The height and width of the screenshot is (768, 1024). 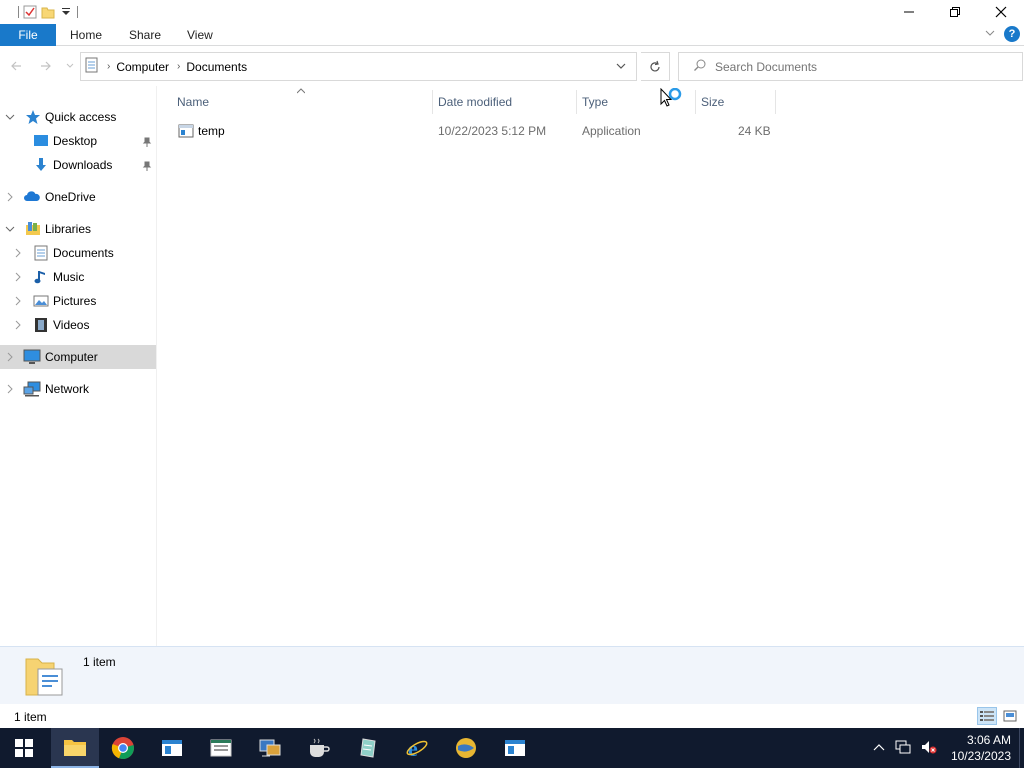 What do you see at coordinates (83, 165) in the screenshot?
I see `nav-label: Downloads` at bounding box center [83, 165].